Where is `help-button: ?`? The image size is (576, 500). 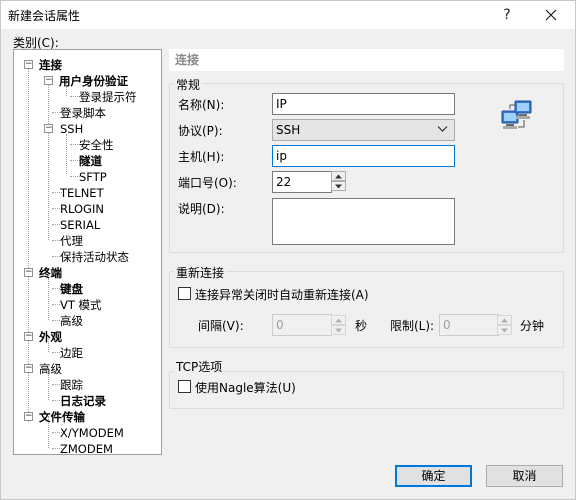
help-button: ? is located at coordinates (507, 15).